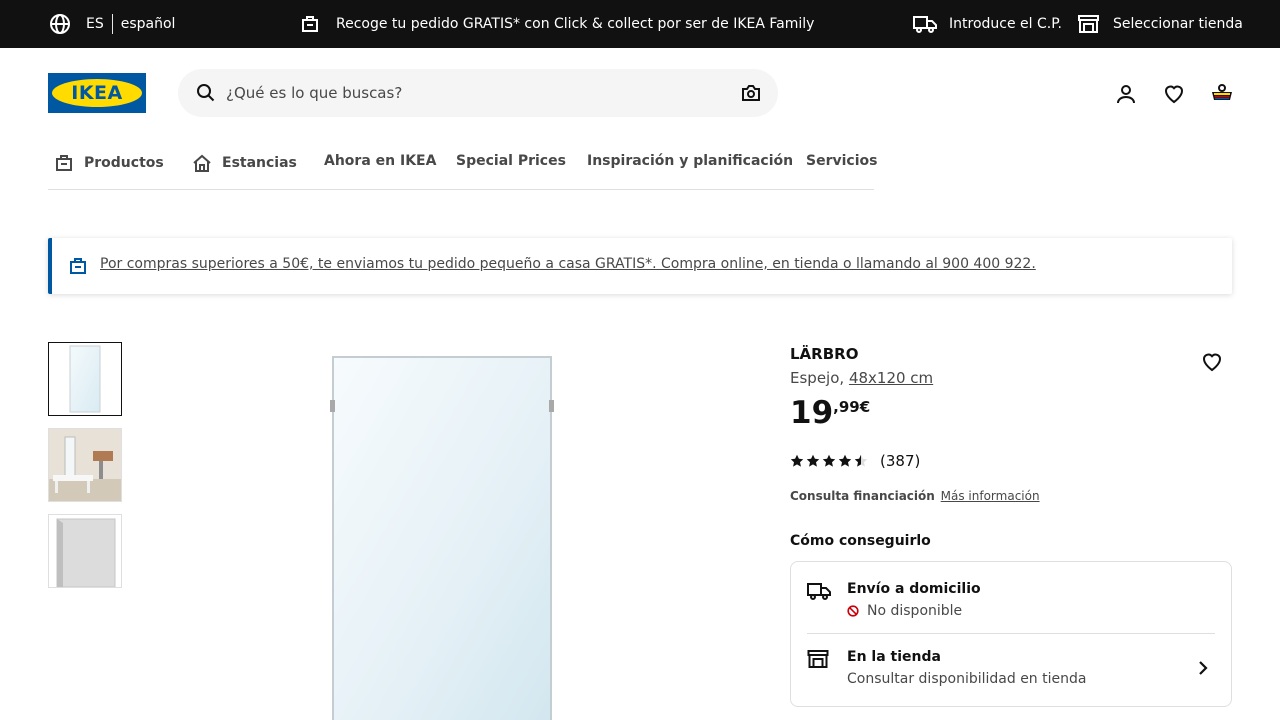 Image resolution: width=1280 pixels, height=720 pixels. I want to click on nav-label: Special Prices, so click(511, 161).